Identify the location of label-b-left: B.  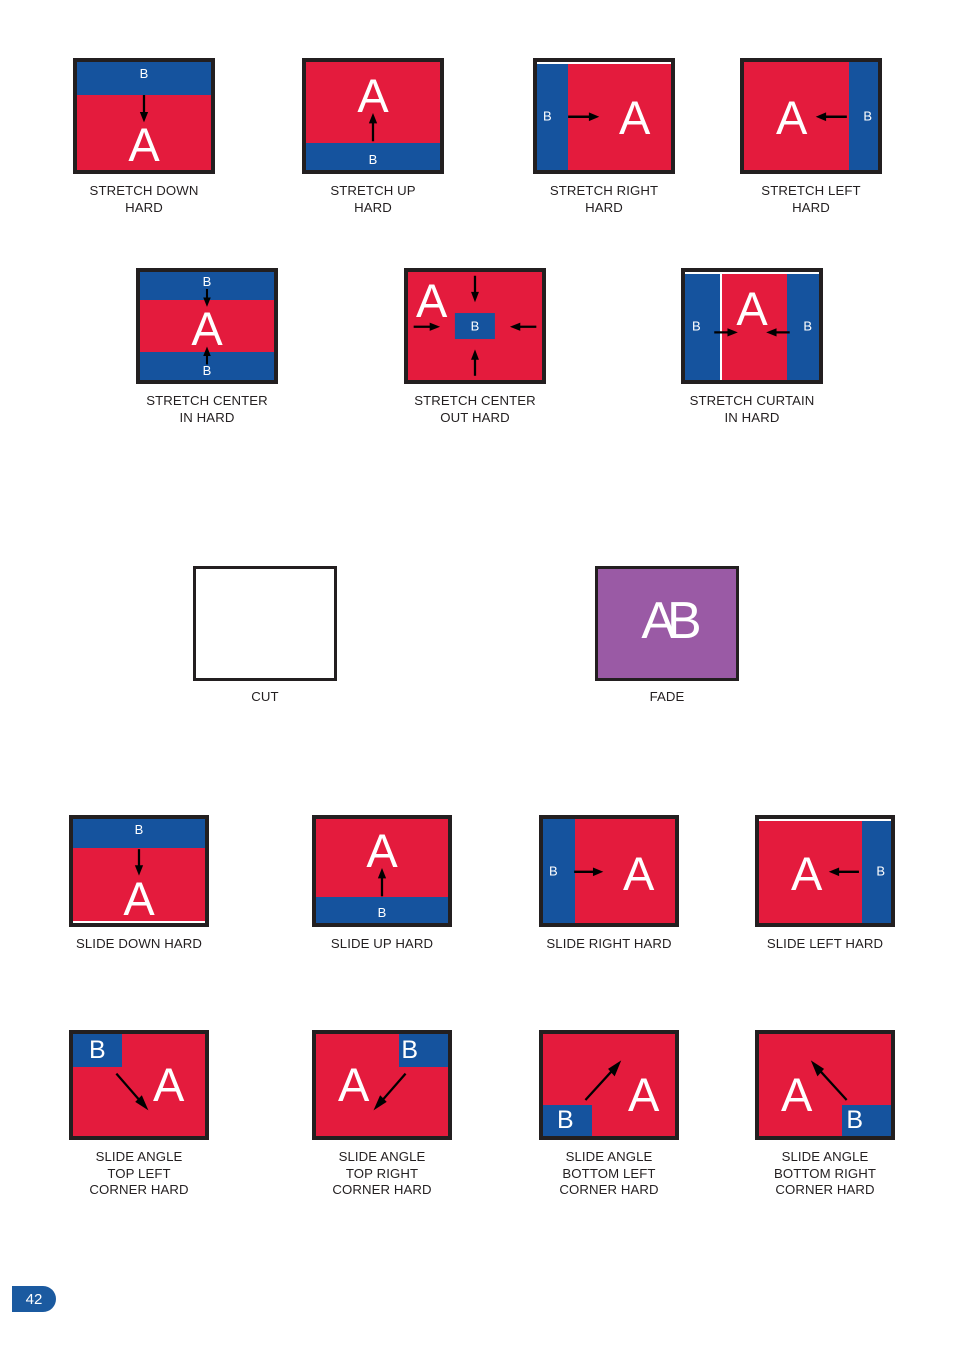
(696, 326).